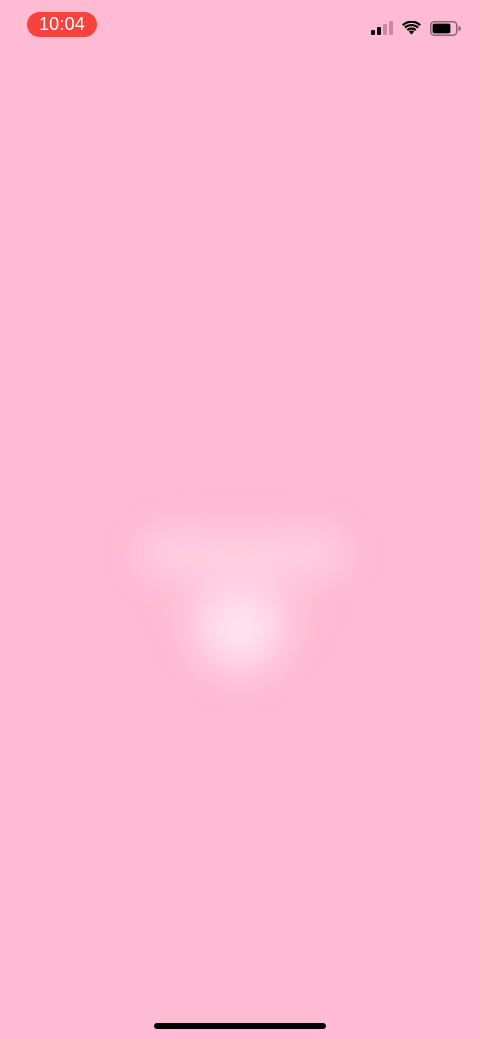  I want to click on home-indicator, so click(240, 1026).